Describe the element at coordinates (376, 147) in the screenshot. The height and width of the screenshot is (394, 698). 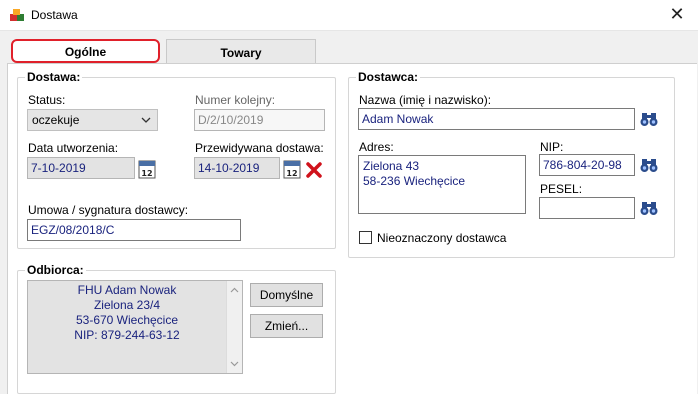
I see `supplier-address-label: Adres:` at that location.